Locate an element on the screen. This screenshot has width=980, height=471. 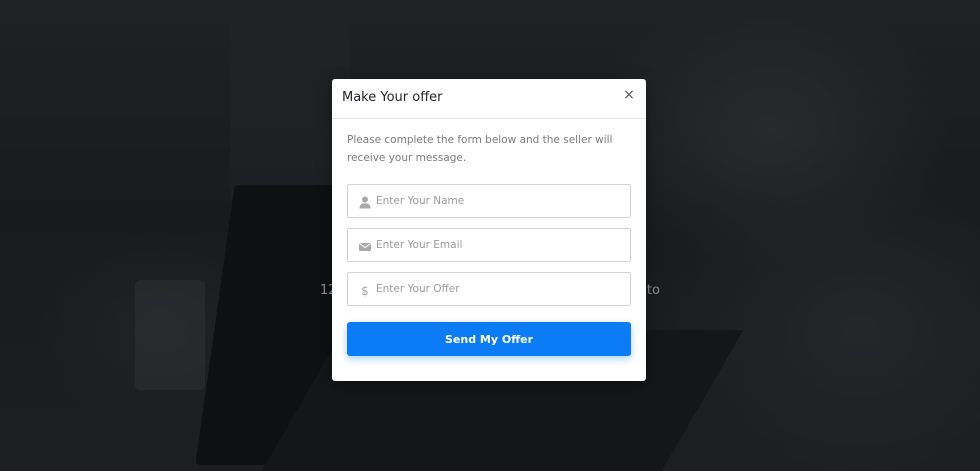
envelope-icon is located at coordinates (365, 244).